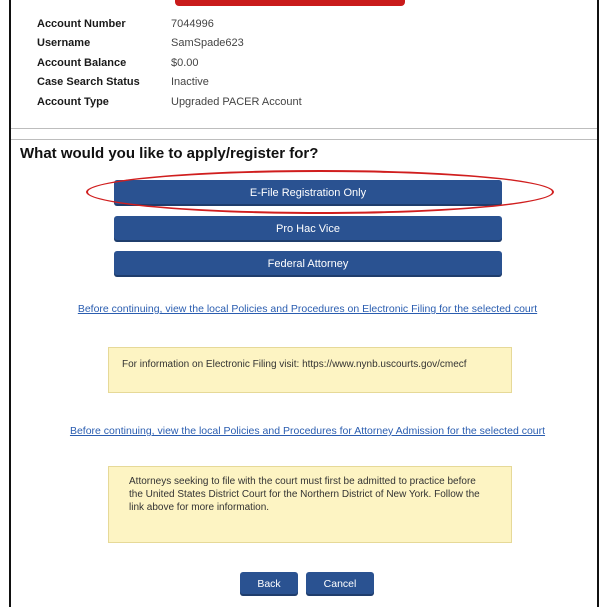 This screenshot has height=607, width=605. Describe the element at coordinates (10, 303) in the screenshot. I see `frame-left-border` at that location.